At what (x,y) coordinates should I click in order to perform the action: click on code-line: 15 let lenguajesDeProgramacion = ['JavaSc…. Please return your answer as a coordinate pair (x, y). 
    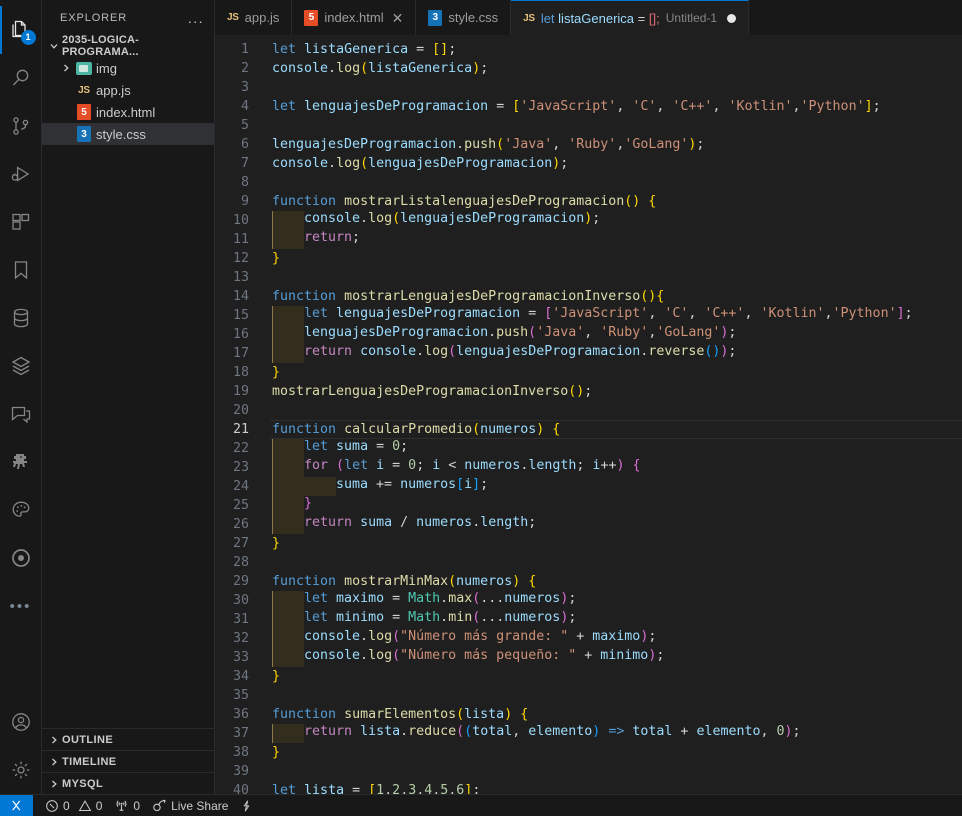
    Looking at the image, I should click on (588, 315).